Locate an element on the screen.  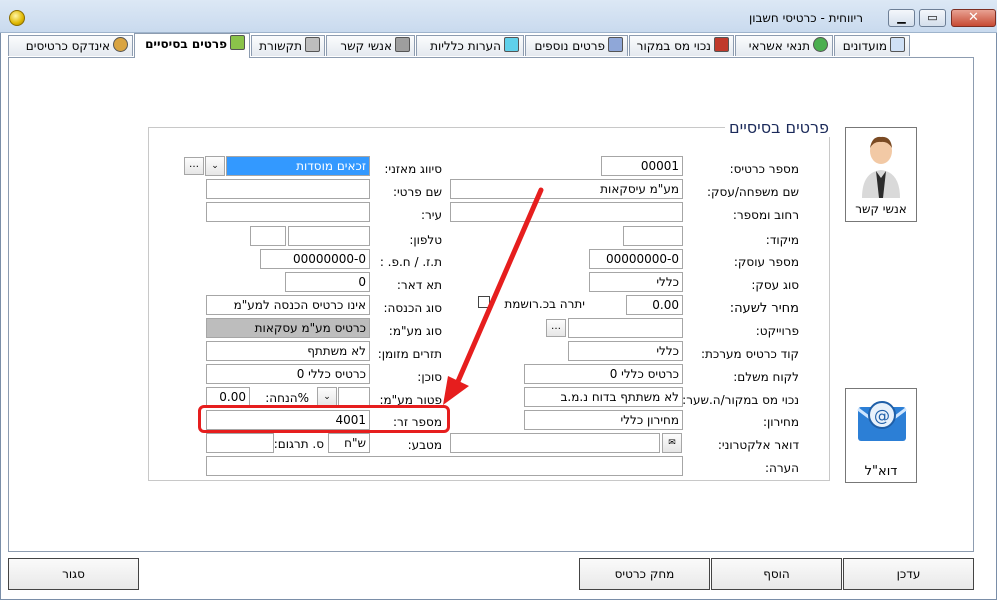
vat-type-field: כרטיס מע"מ עסקאות is located at coordinates (288, 328).